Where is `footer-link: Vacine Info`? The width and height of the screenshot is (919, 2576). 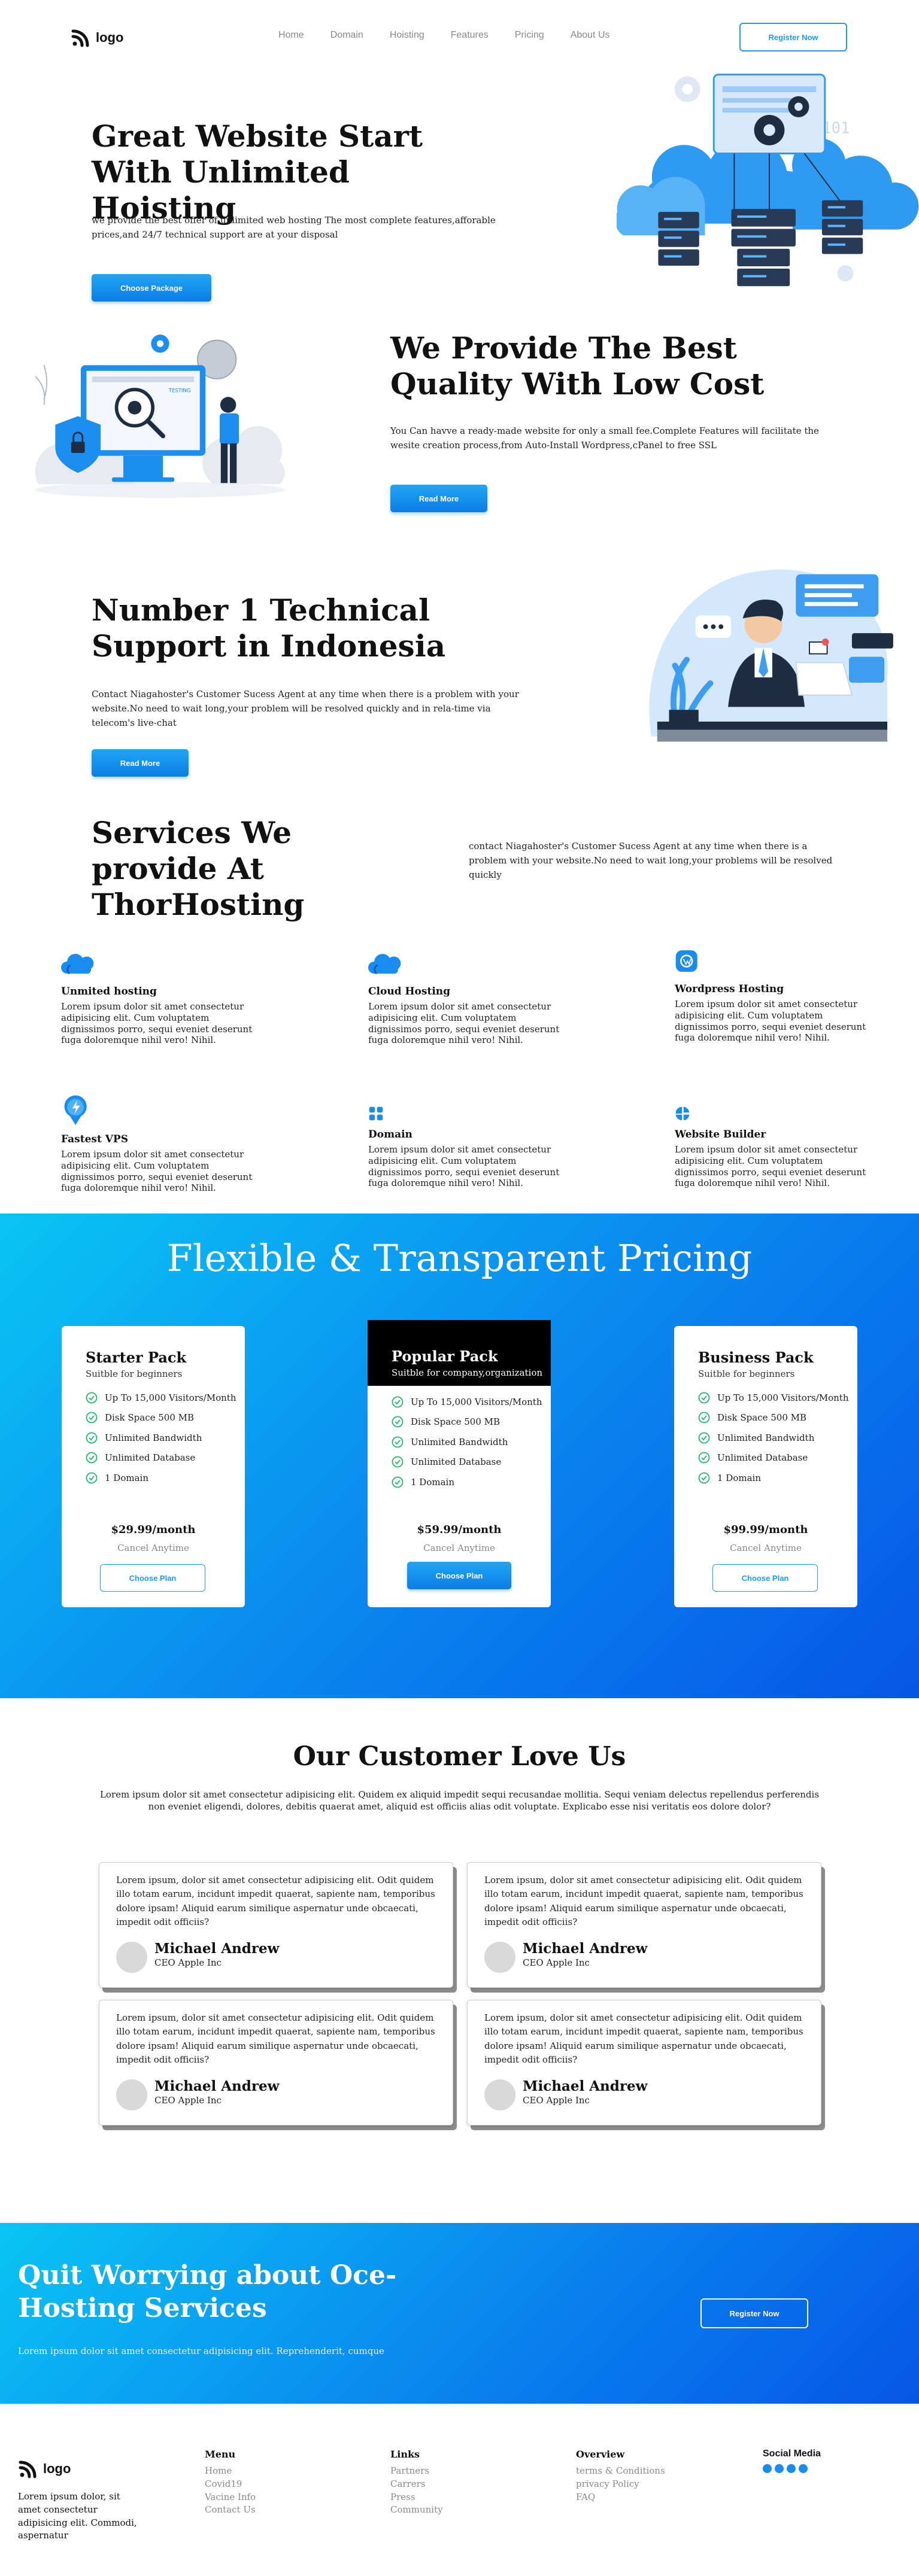
footer-link: Vacine Info is located at coordinates (231, 2497).